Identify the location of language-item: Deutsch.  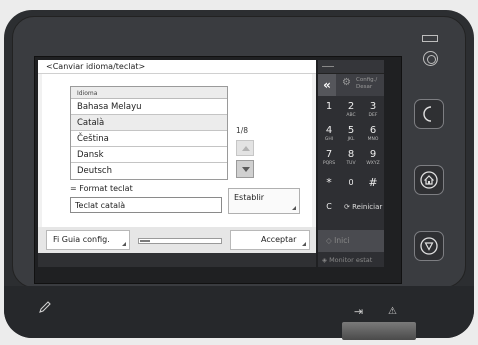
(149, 171).